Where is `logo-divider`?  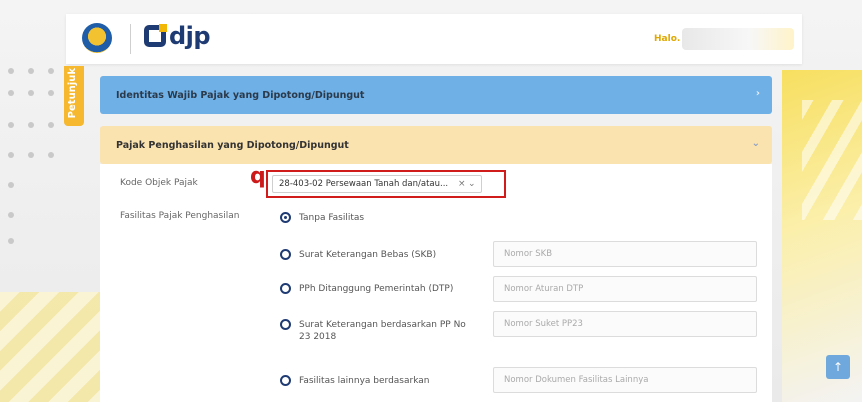 logo-divider is located at coordinates (130, 39).